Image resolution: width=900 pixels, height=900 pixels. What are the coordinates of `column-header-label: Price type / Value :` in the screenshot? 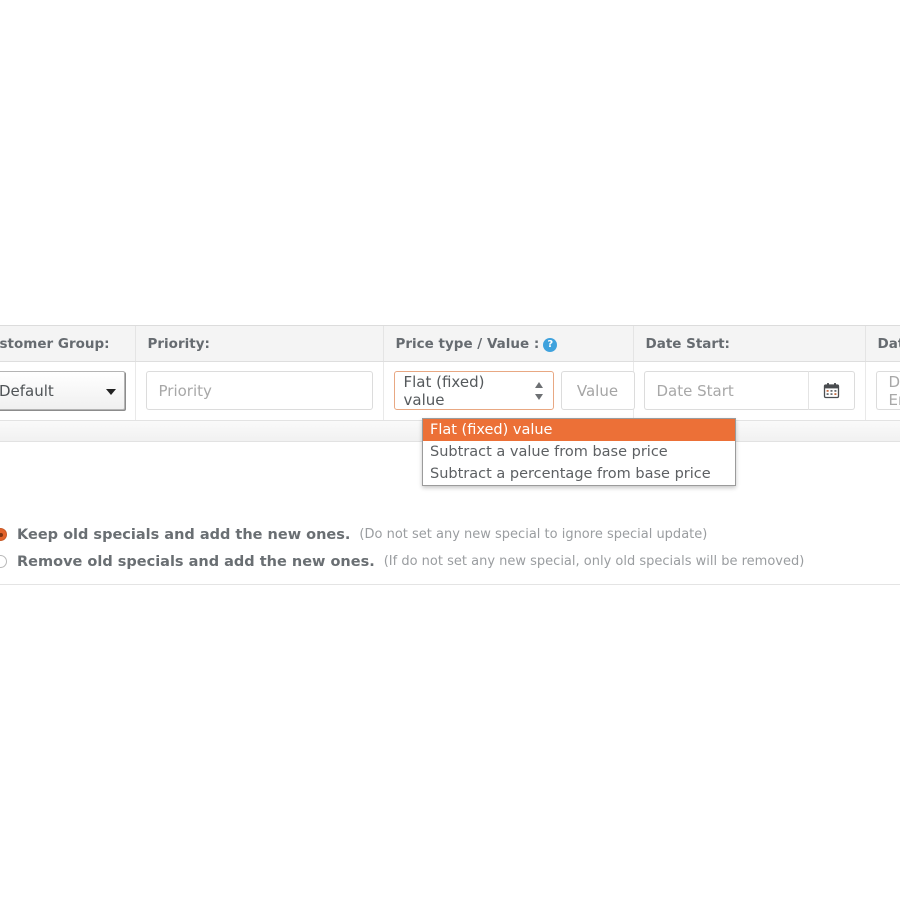 It's located at (467, 344).